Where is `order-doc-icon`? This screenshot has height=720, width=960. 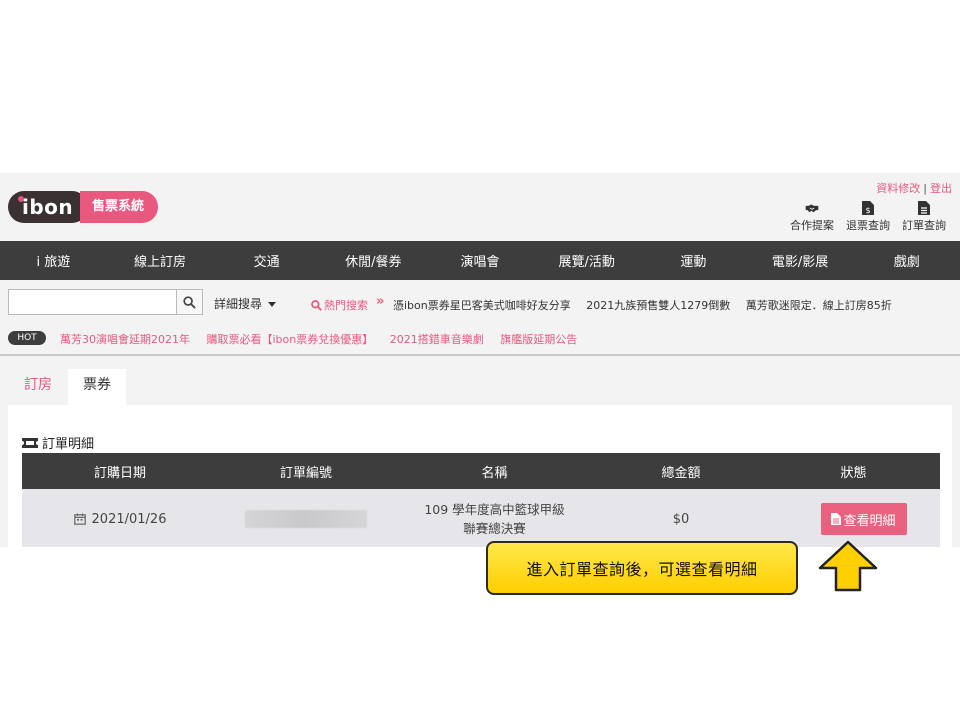 order-doc-icon is located at coordinates (924, 208).